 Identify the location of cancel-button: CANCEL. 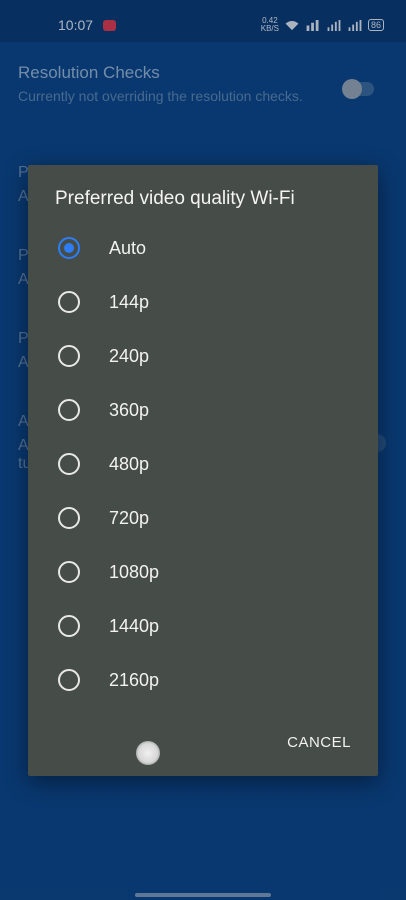
(319, 742).